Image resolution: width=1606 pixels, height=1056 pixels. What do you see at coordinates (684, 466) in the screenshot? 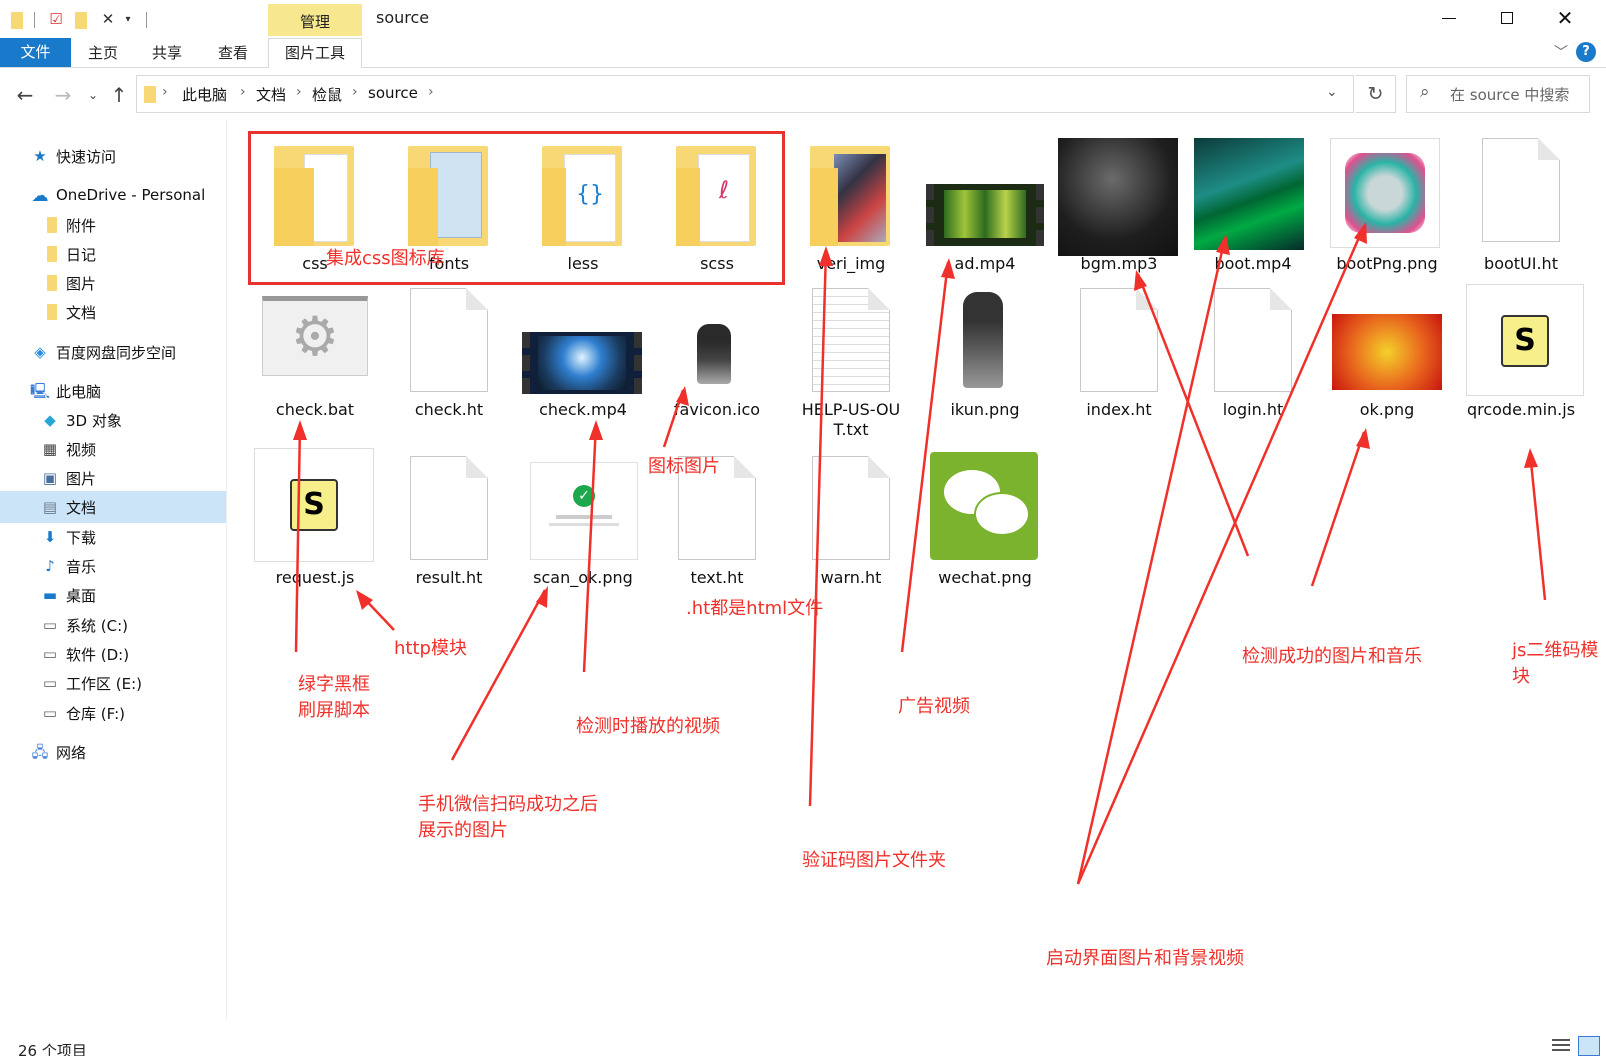
I see `annotation-icon-image: 图标图片` at bounding box center [684, 466].